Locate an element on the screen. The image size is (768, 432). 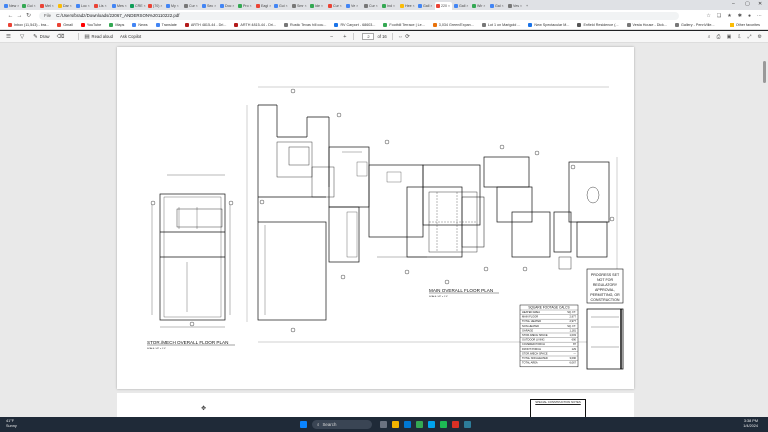
refresh-icon: ↻ is located at coordinates (28, 15).